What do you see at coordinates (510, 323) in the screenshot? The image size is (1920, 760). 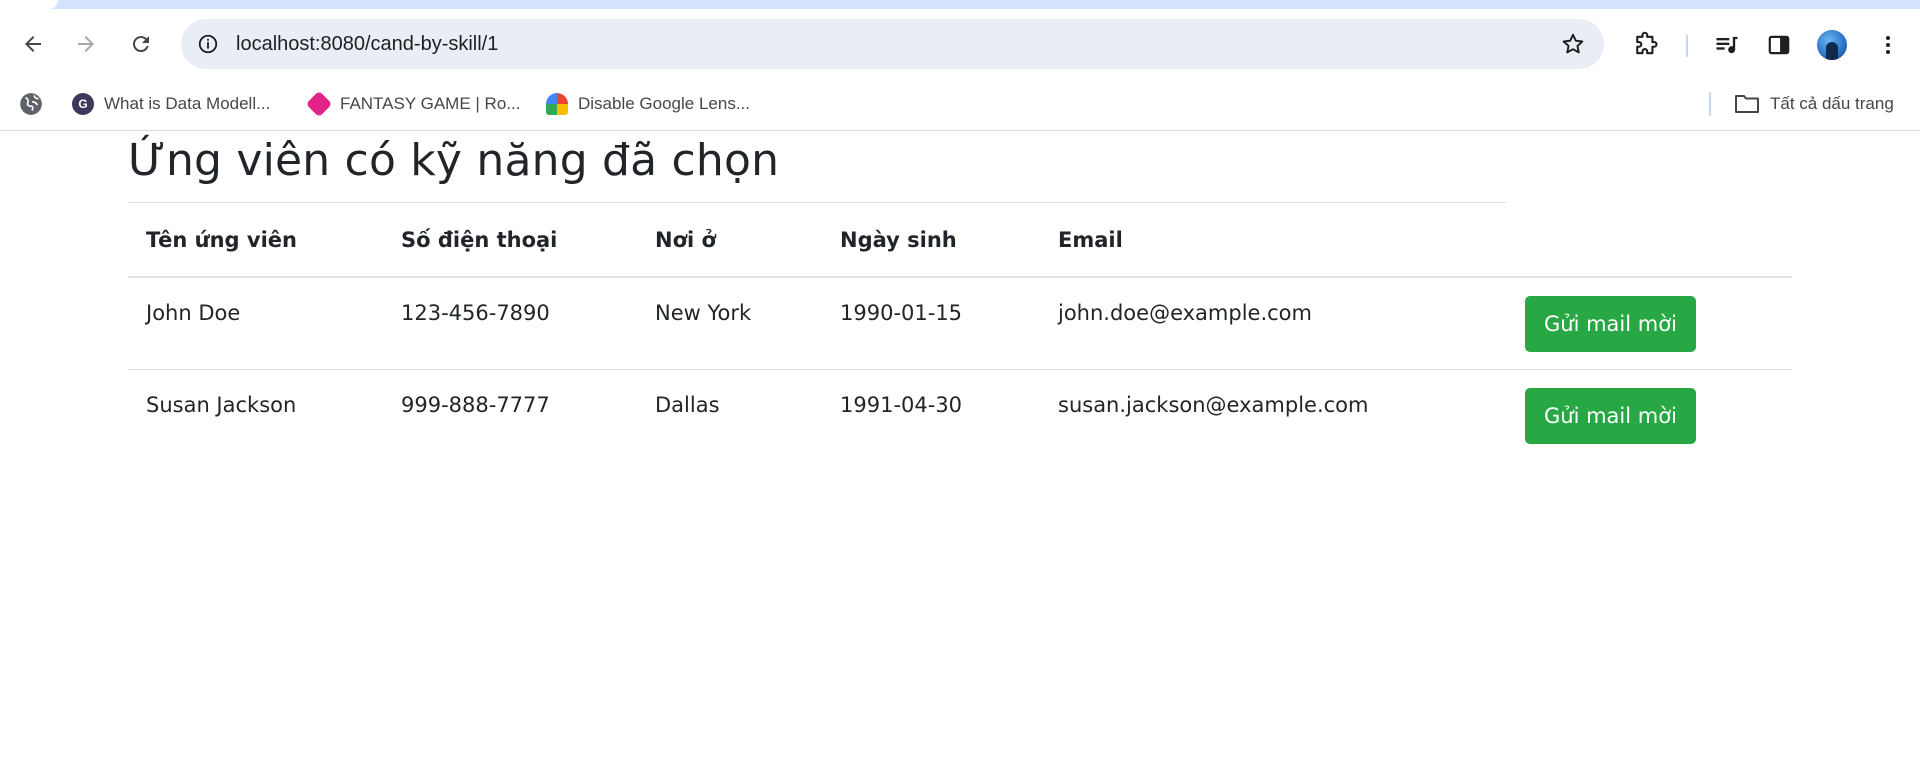 I see `candidate-phone: 123-456-7890` at bounding box center [510, 323].